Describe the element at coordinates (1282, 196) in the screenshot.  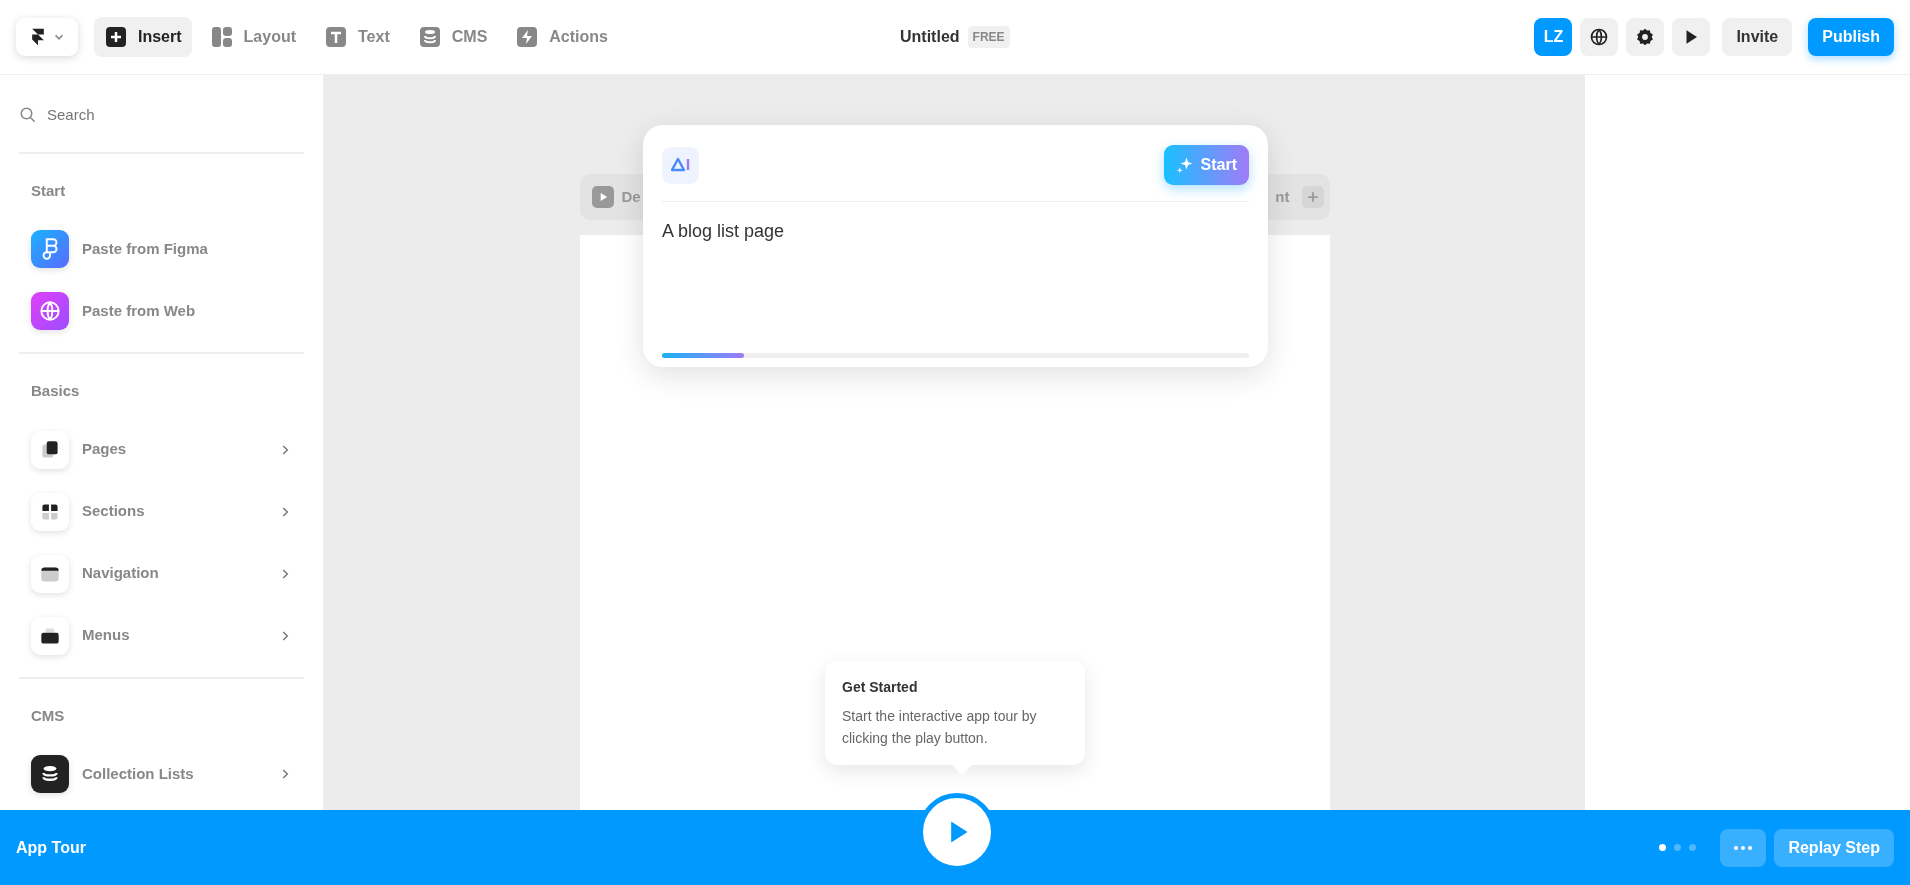
I see `frame-label: nt` at that location.